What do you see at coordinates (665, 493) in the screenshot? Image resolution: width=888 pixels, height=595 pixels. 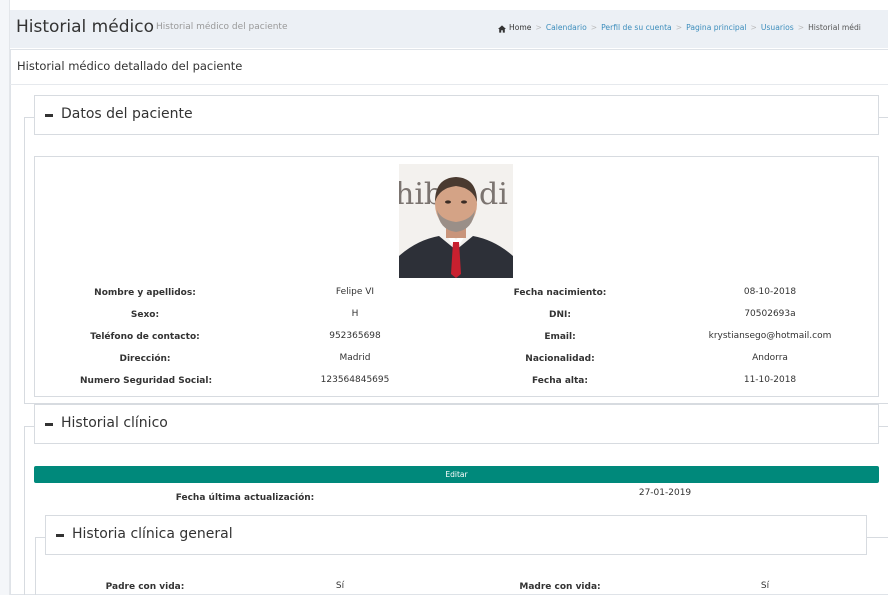 I see `update-date-value: 27-01-2019` at bounding box center [665, 493].